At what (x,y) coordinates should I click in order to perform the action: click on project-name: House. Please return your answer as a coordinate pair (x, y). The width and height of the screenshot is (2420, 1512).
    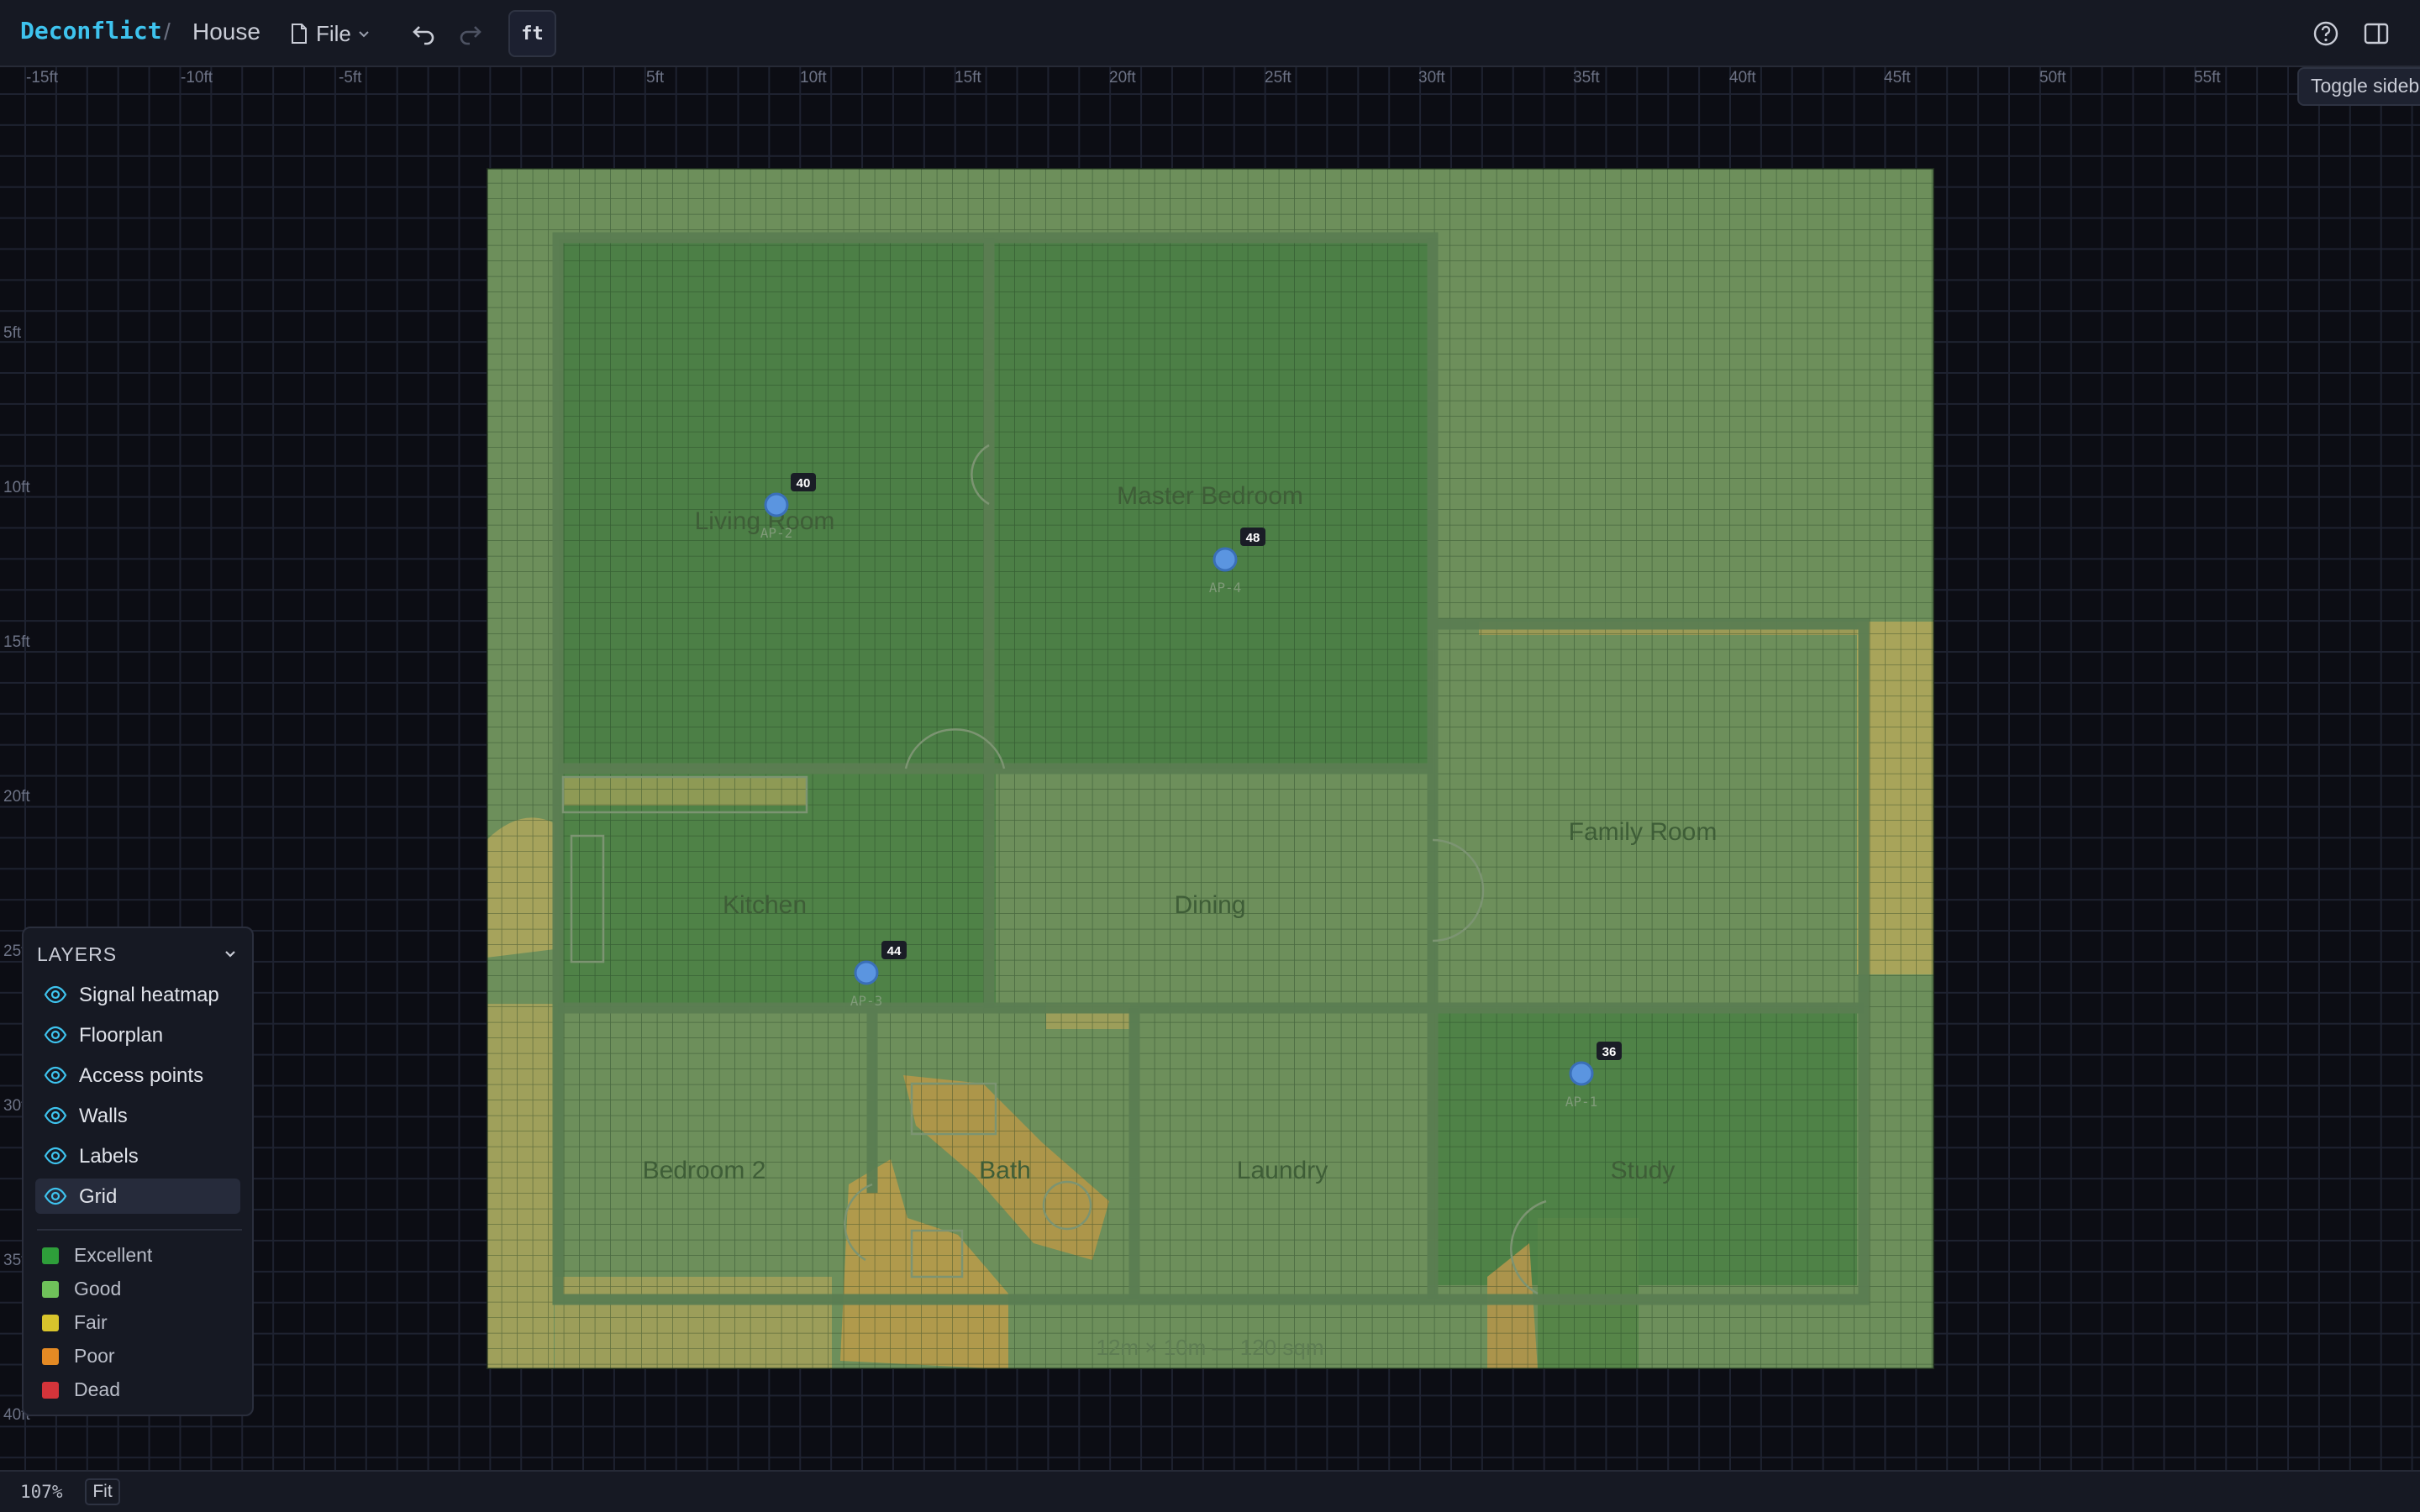
    Looking at the image, I should click on (226, 31).